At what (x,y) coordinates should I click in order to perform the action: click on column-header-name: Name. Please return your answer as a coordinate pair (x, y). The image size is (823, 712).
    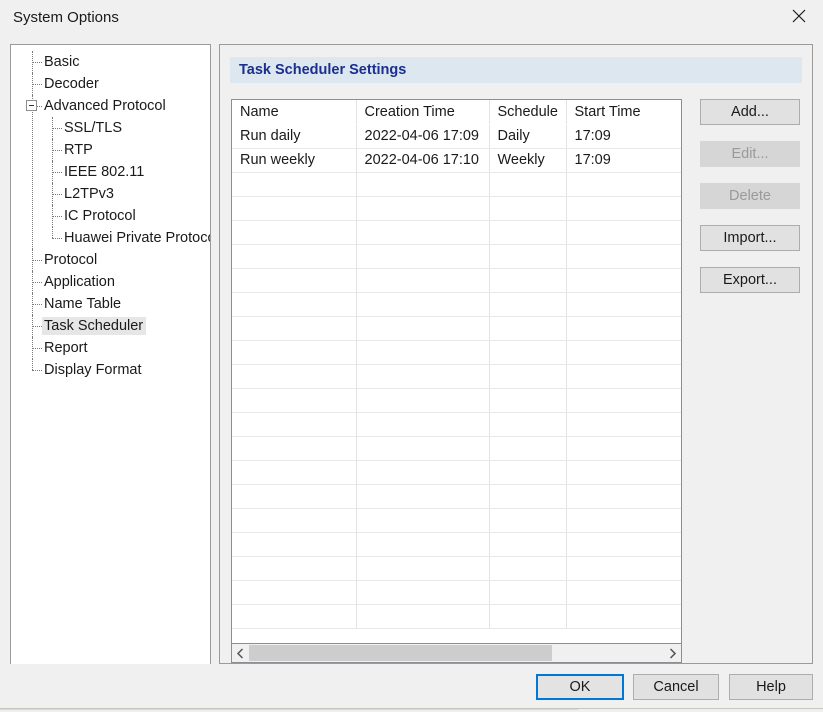
    Looking at the image, I should click on (294, 112).